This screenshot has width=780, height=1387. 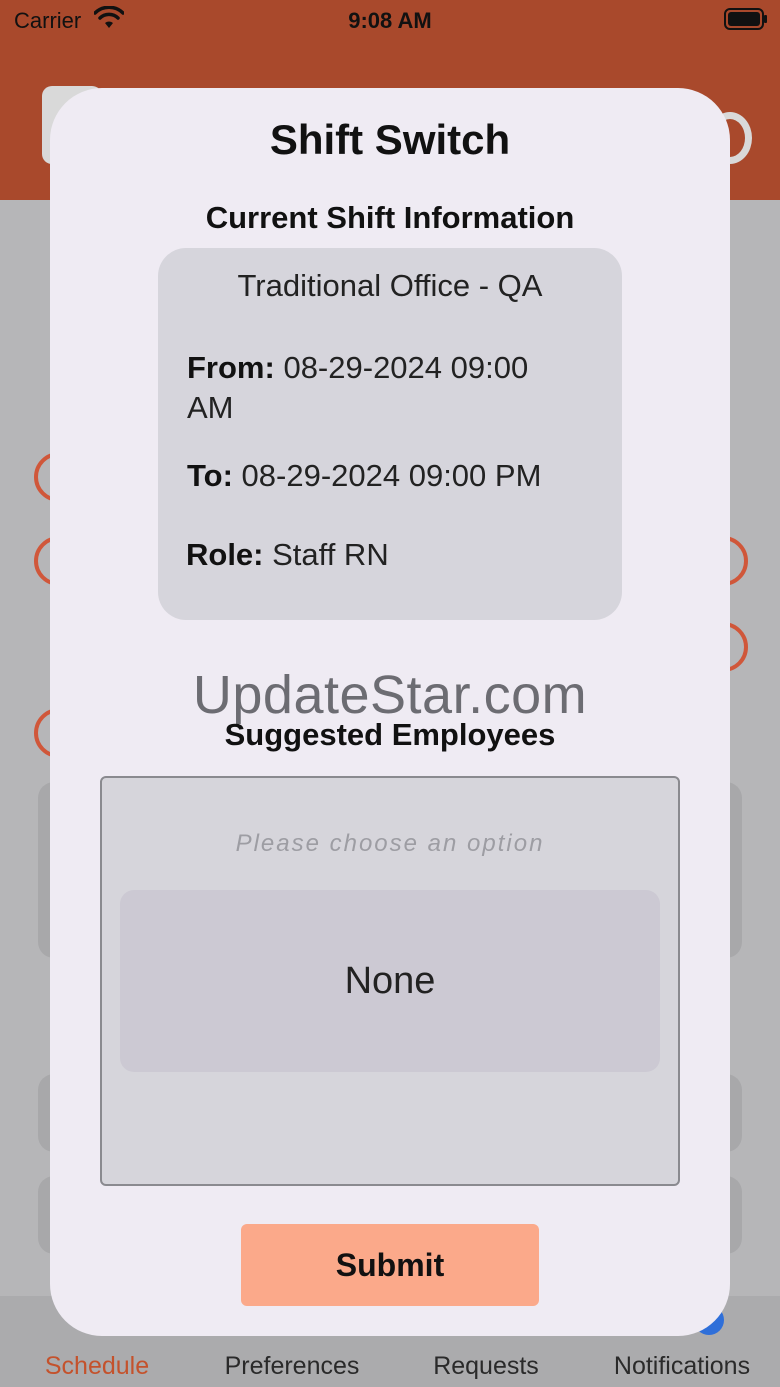 I want to click on to-line: To: 08-29-2024 09:00 PM, so click(x=397, y=476).